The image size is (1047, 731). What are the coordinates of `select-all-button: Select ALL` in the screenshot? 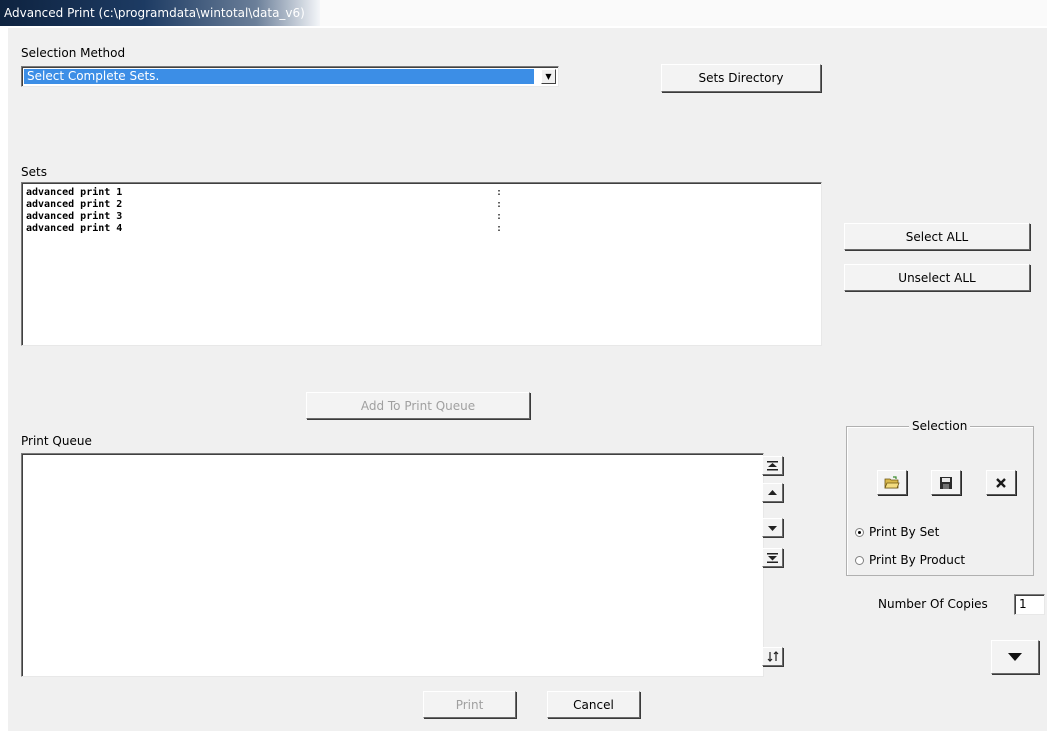 It's located at (937, 236).